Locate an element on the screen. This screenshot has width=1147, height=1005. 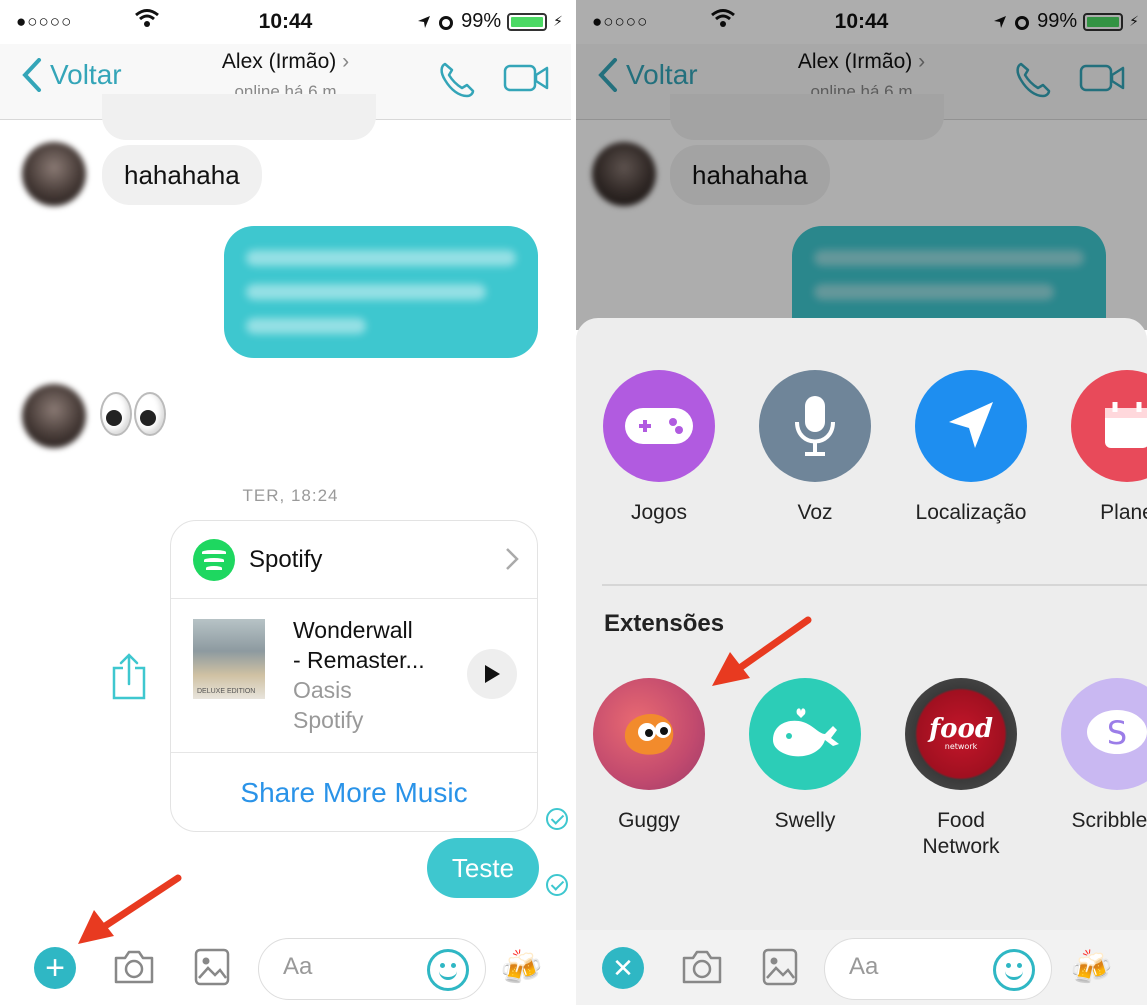
play-button is located at coordinates (492, 674).